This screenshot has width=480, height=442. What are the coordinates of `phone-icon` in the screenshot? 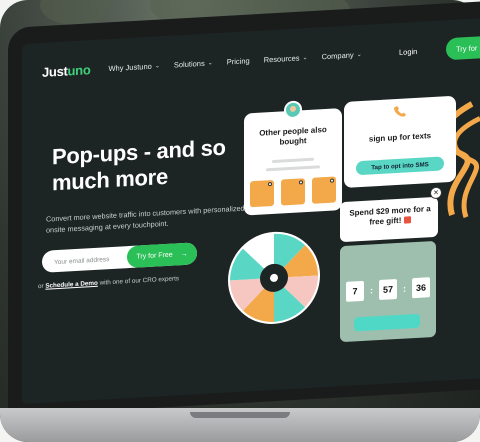 It's located at (400, 111).